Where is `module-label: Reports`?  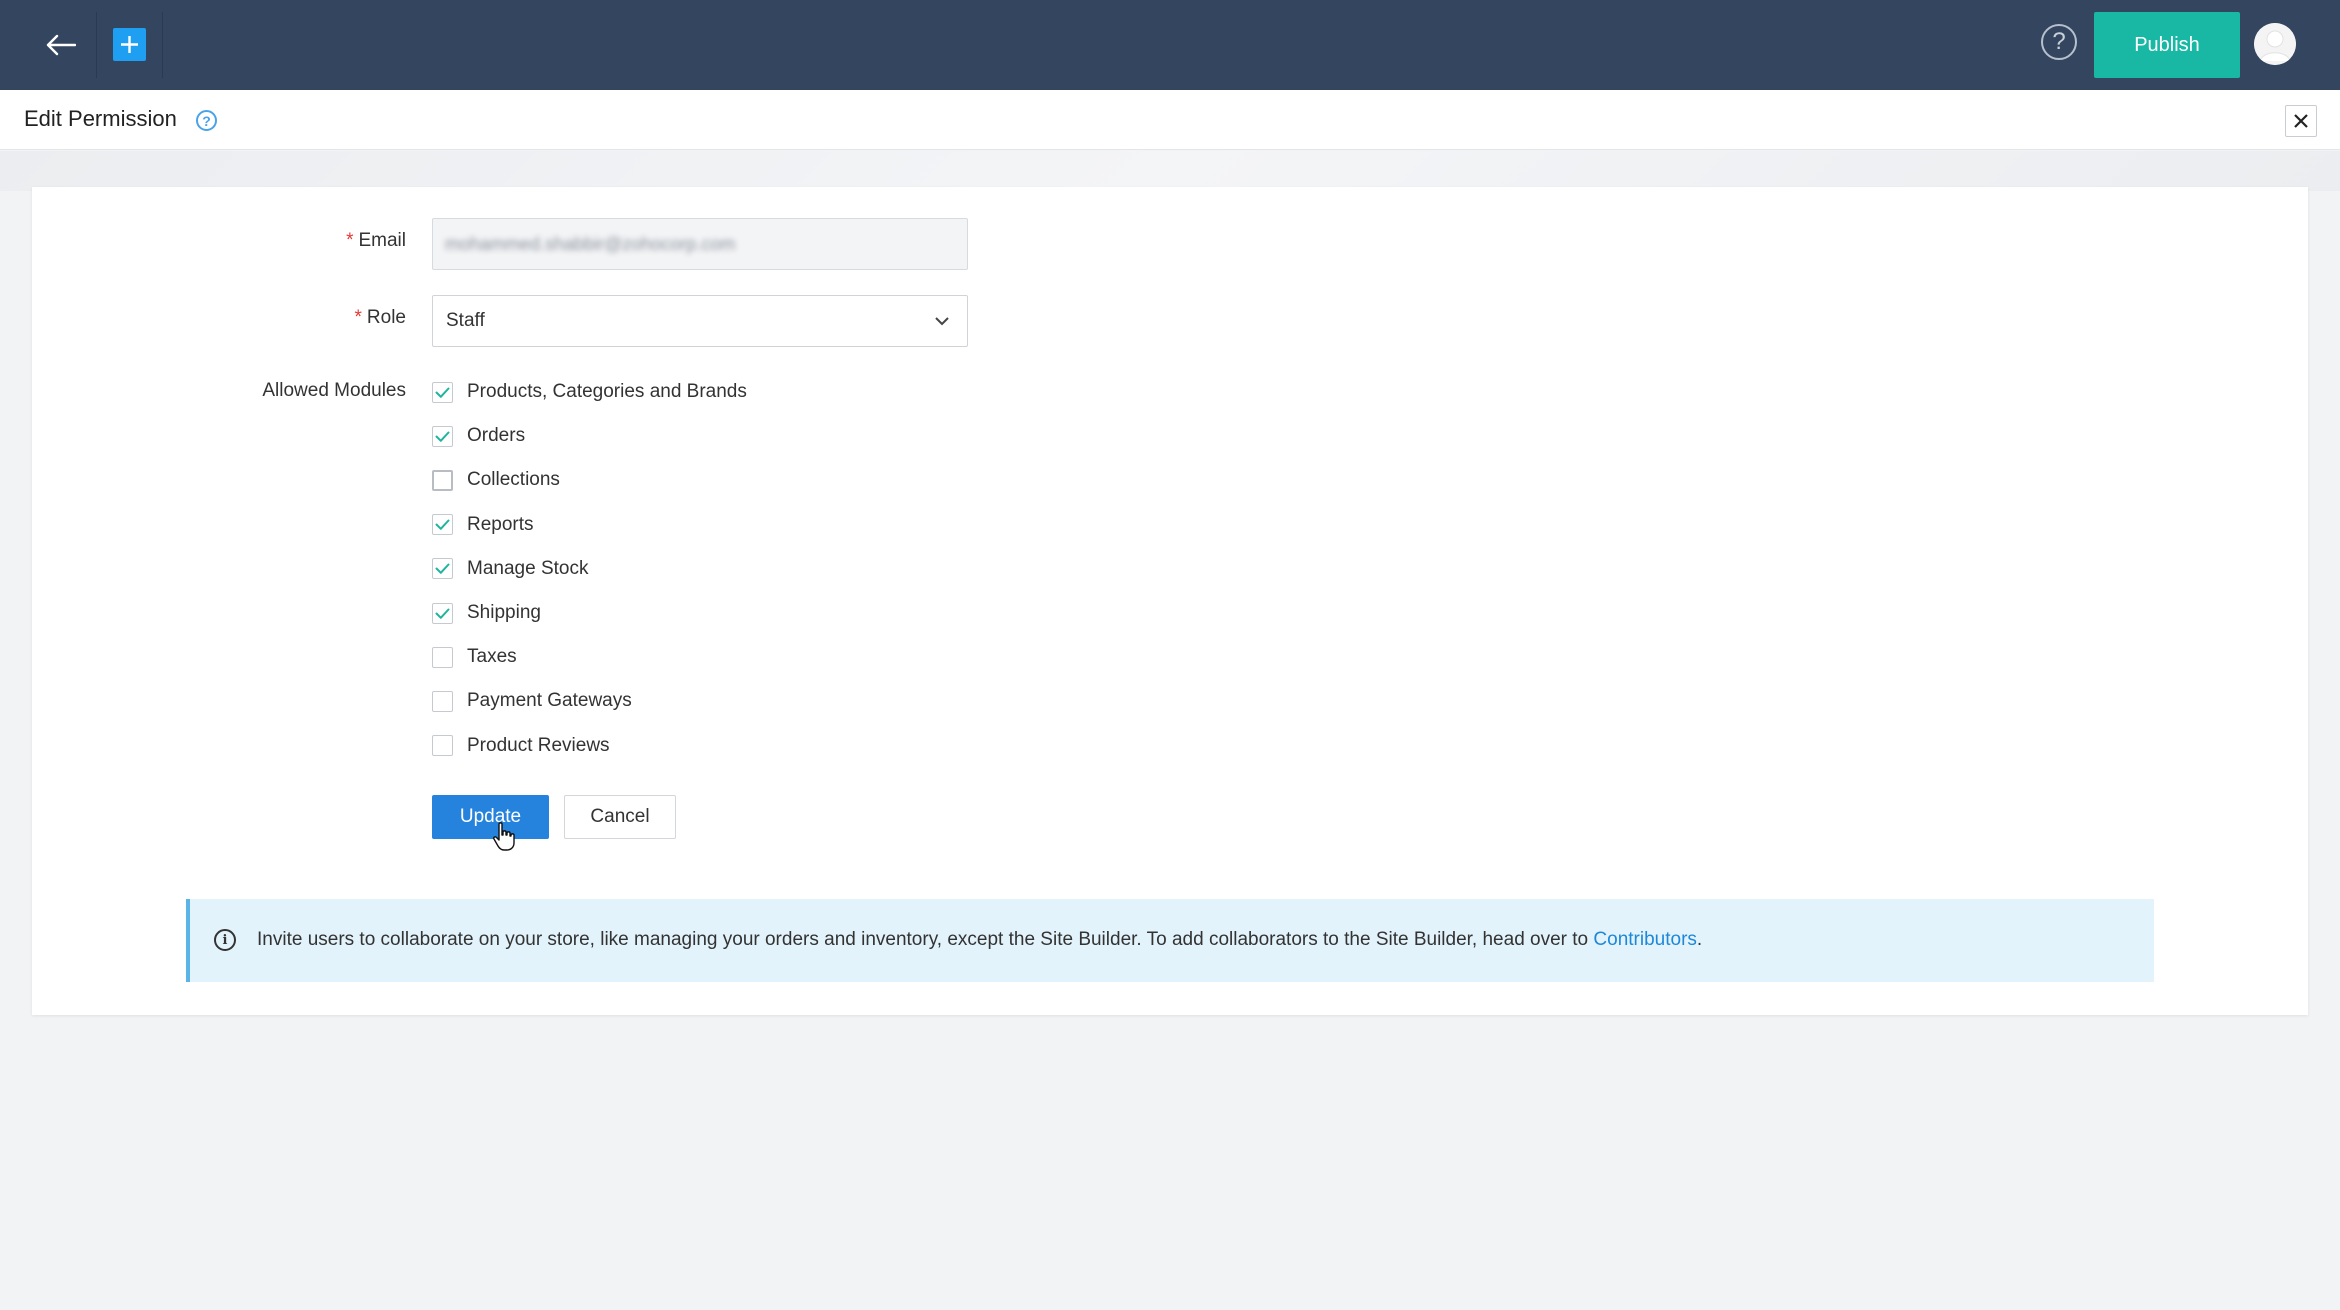
module-label: Reports is located at coordinates (500, 524).